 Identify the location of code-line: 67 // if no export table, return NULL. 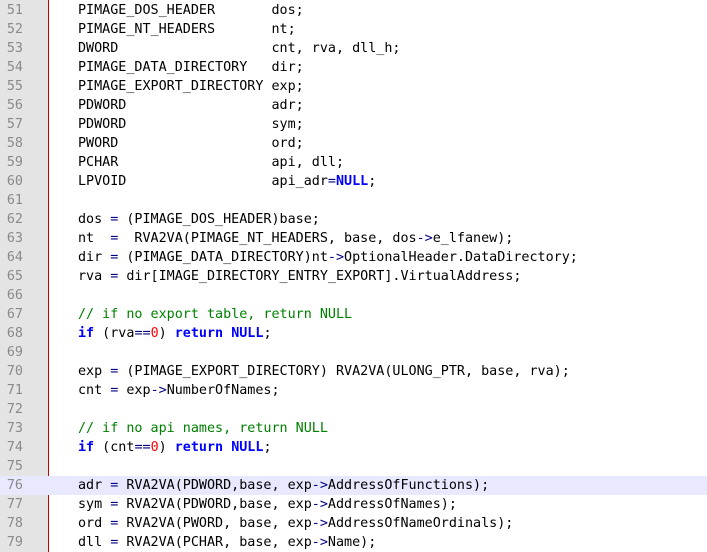
(353, 314).